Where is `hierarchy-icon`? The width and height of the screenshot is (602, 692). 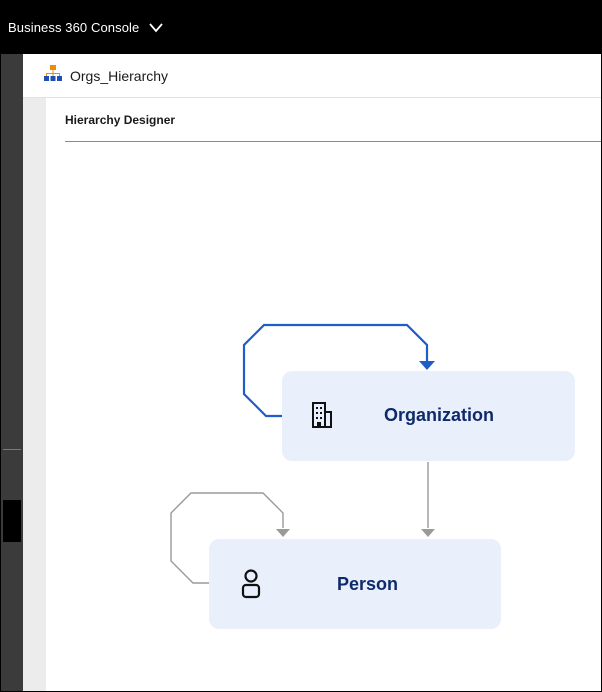
hierarchy-icon is located at coordinates (53, 75).